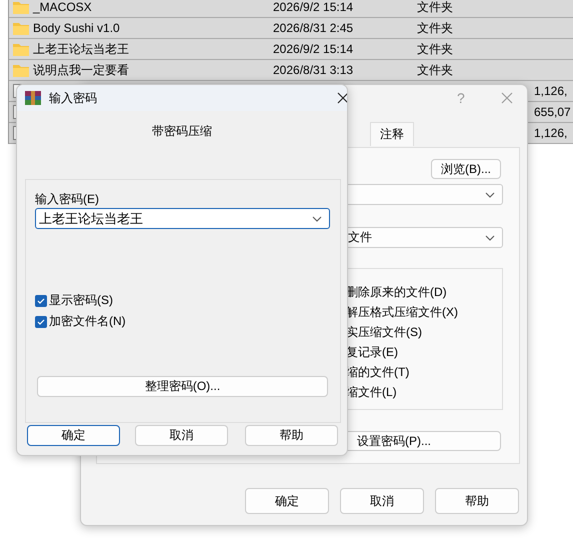 This screenshot has height=545, width=573. I want to click on password-field: 上老王论坛当老王, so click(182, 218).